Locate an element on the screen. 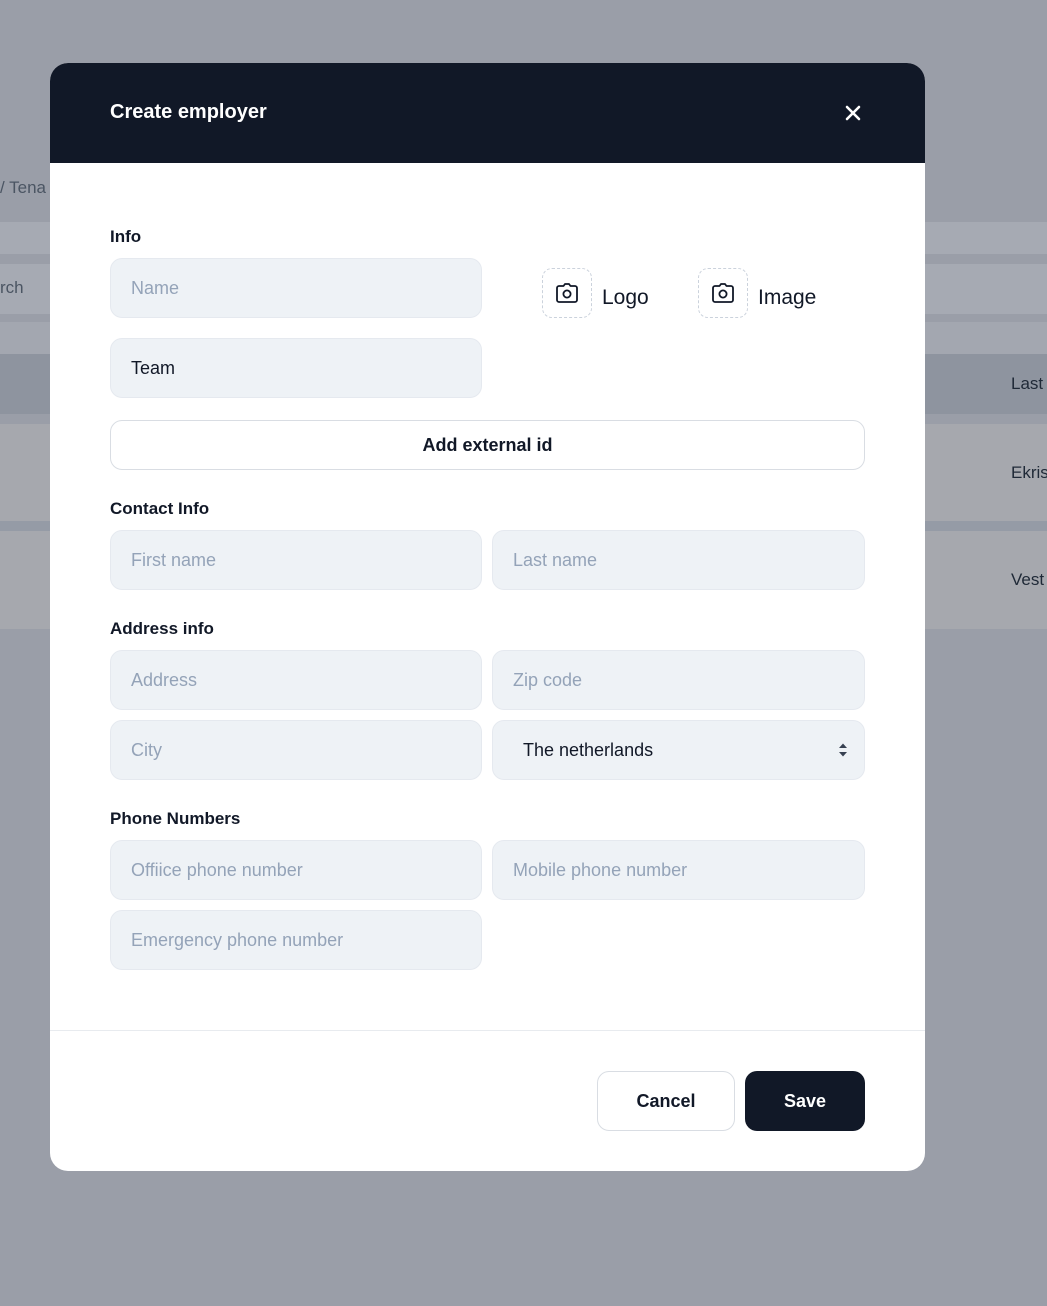 This screenshot has width=1047, height=1306. emergency-phone-input is located at coordinates (296, 940).